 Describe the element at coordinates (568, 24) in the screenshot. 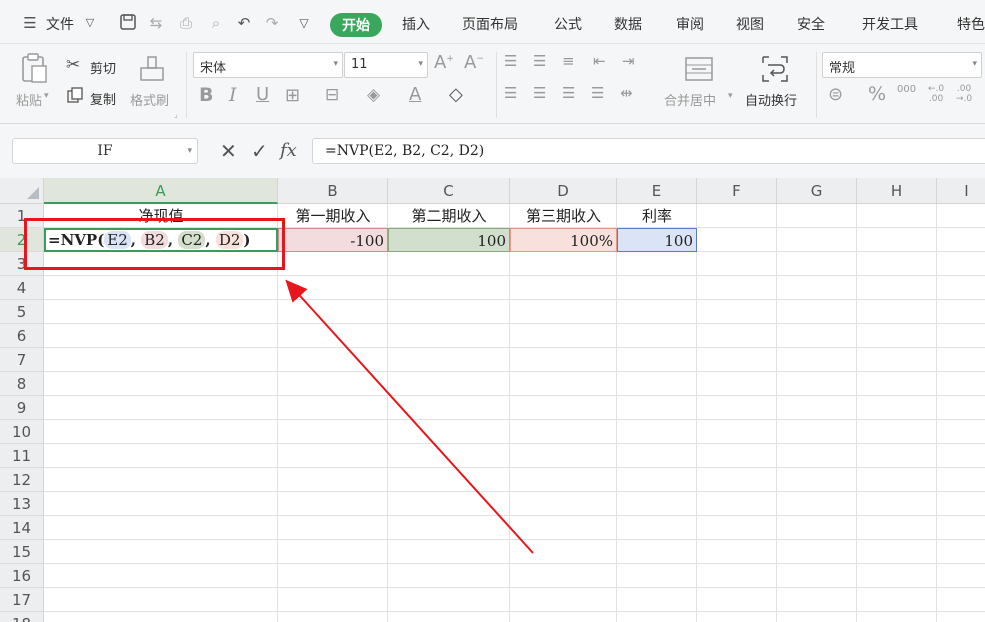

I see `tab-formulas: 公式` at that location.